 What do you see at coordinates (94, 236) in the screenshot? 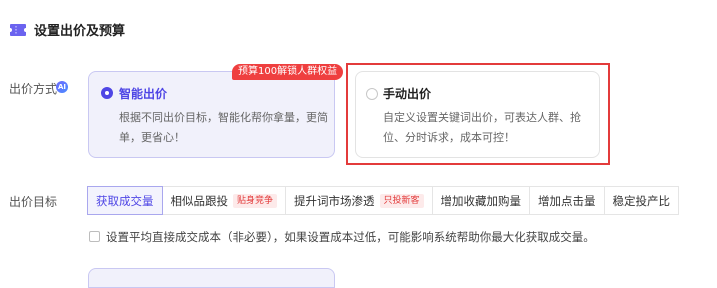
I see `cost-limit-checkbox` at bounding box center [94, 236].